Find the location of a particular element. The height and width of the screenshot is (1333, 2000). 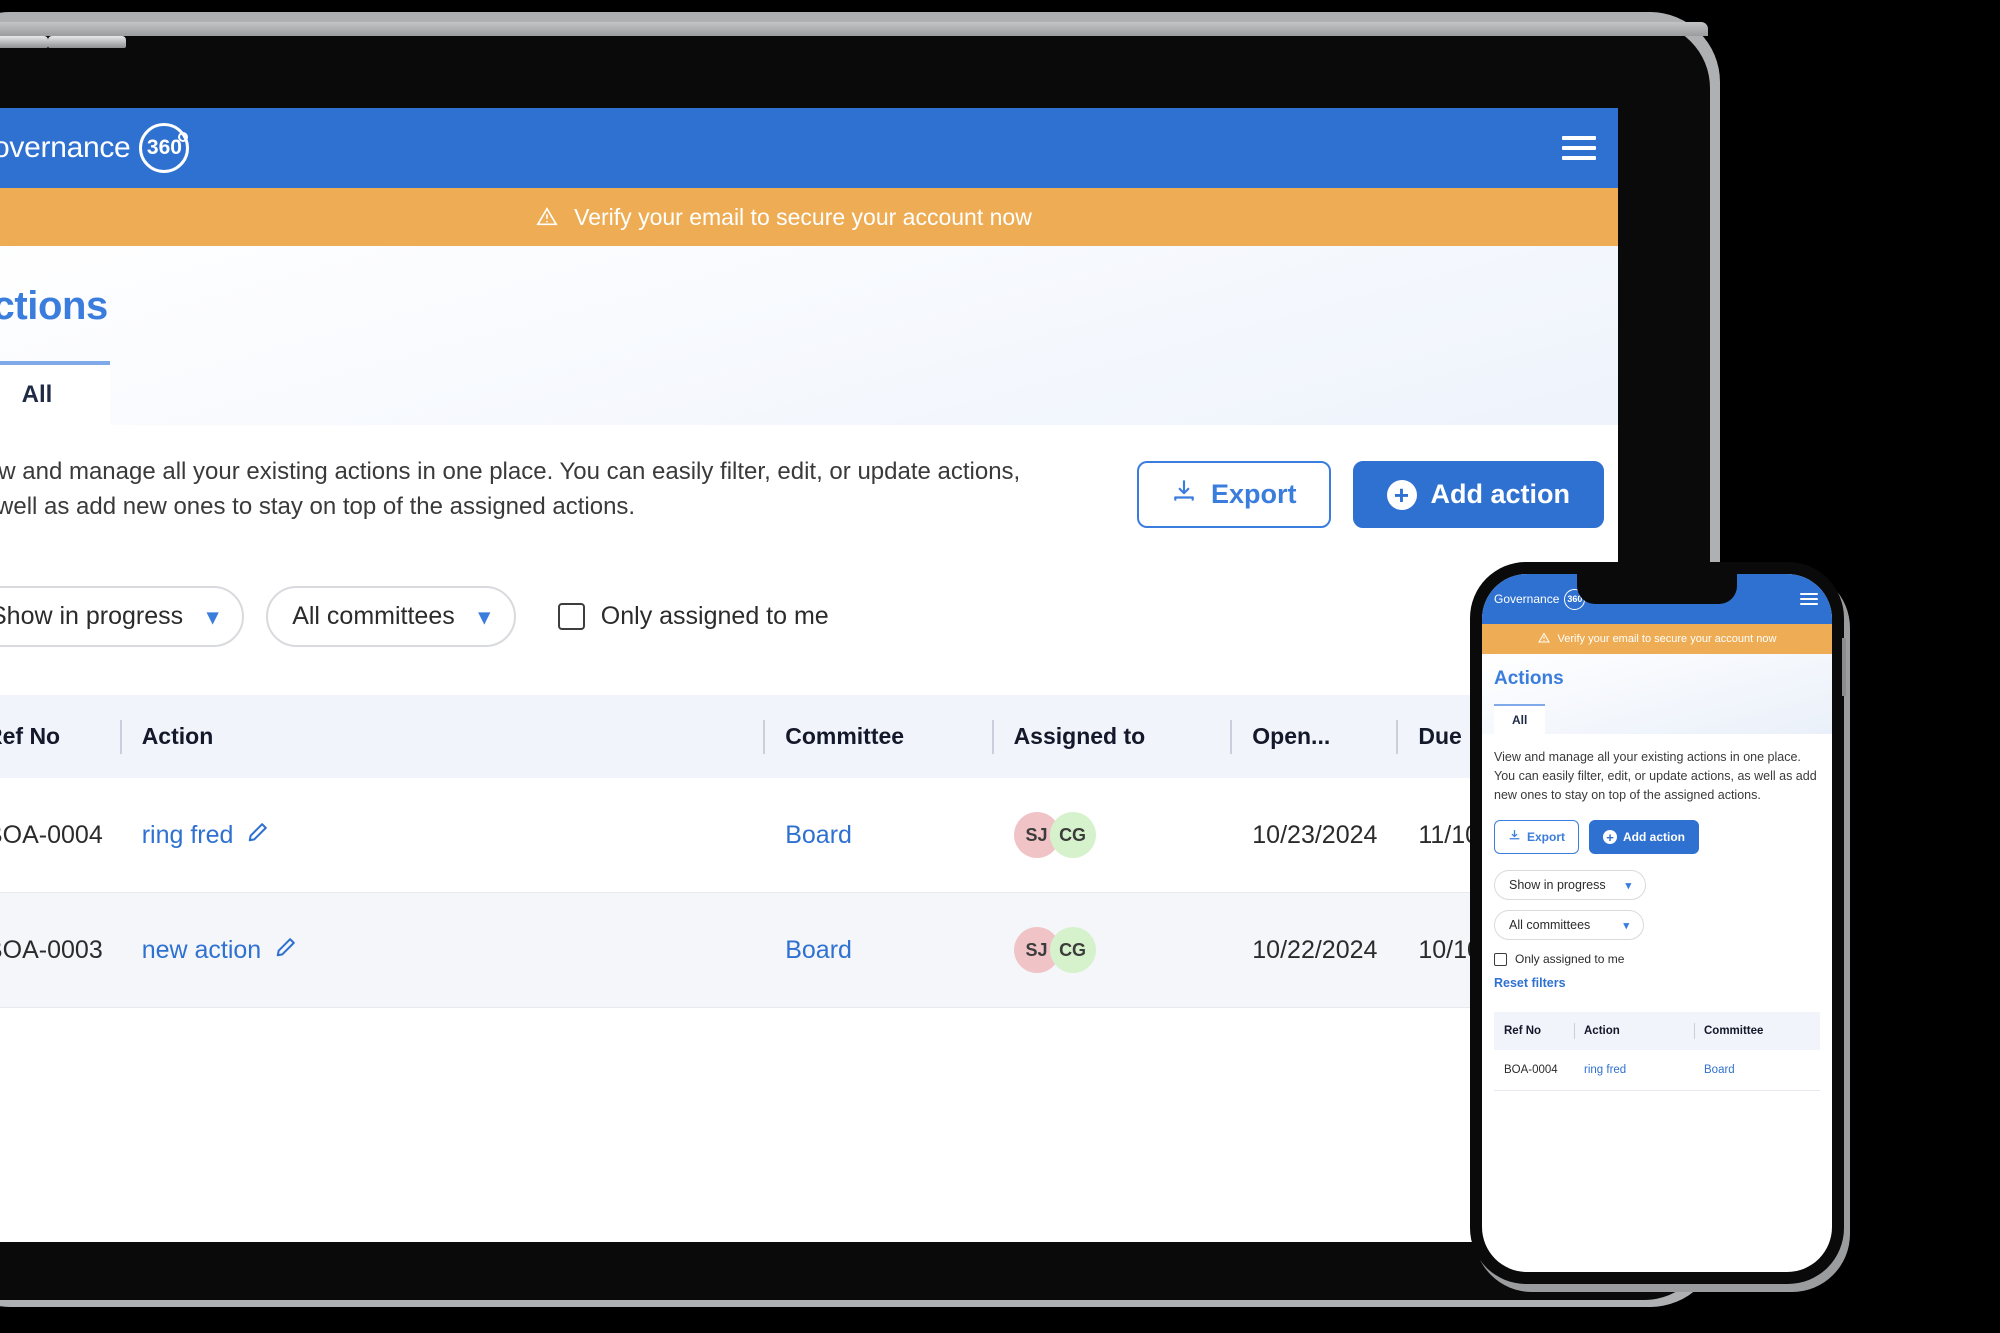

mobile-add-action-button: + Add action is located at coordinates (1644, 837).